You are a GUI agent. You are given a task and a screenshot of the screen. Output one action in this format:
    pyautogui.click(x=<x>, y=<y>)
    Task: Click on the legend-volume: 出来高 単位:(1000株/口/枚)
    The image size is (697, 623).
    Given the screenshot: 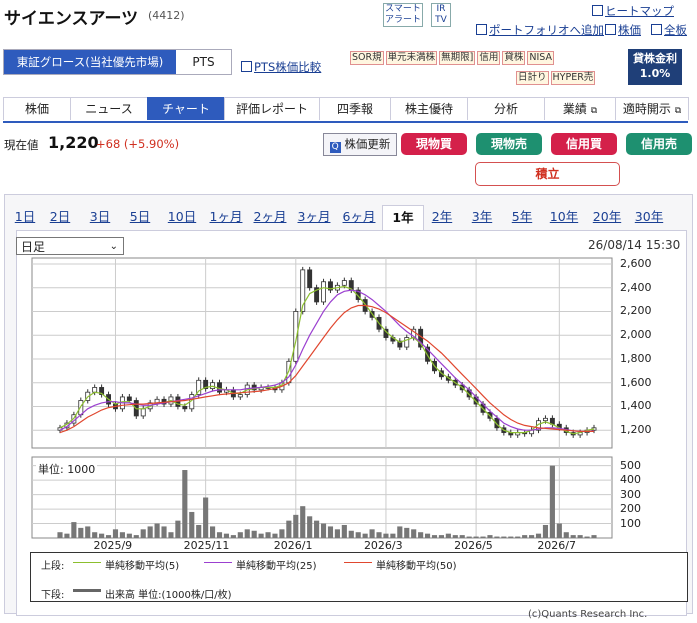 What is the action you would take?
    pyautogui.click(x=168, y=595)
    